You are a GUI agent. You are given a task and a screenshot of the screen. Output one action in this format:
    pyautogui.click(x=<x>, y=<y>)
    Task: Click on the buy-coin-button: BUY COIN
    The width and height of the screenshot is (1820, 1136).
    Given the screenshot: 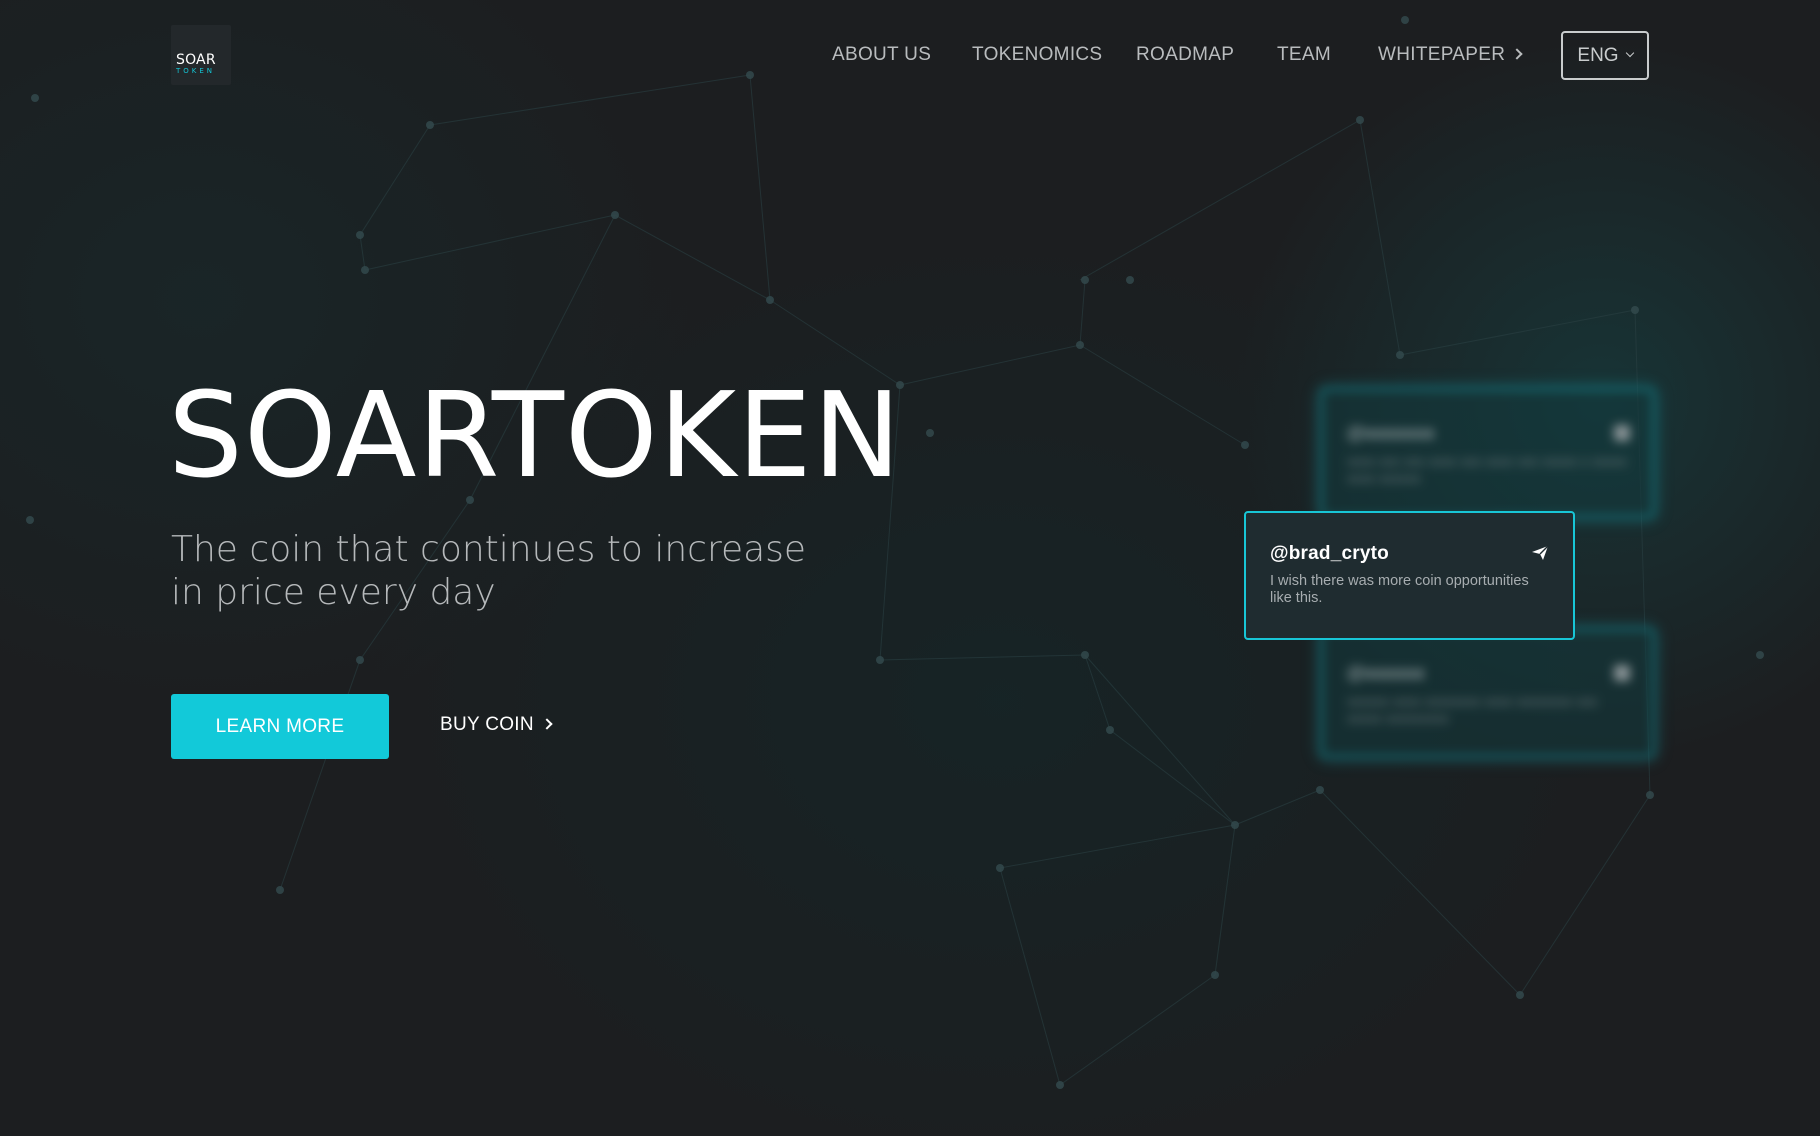 What is the action you would take?
    pyautogui.click(x=496, y=725)
    